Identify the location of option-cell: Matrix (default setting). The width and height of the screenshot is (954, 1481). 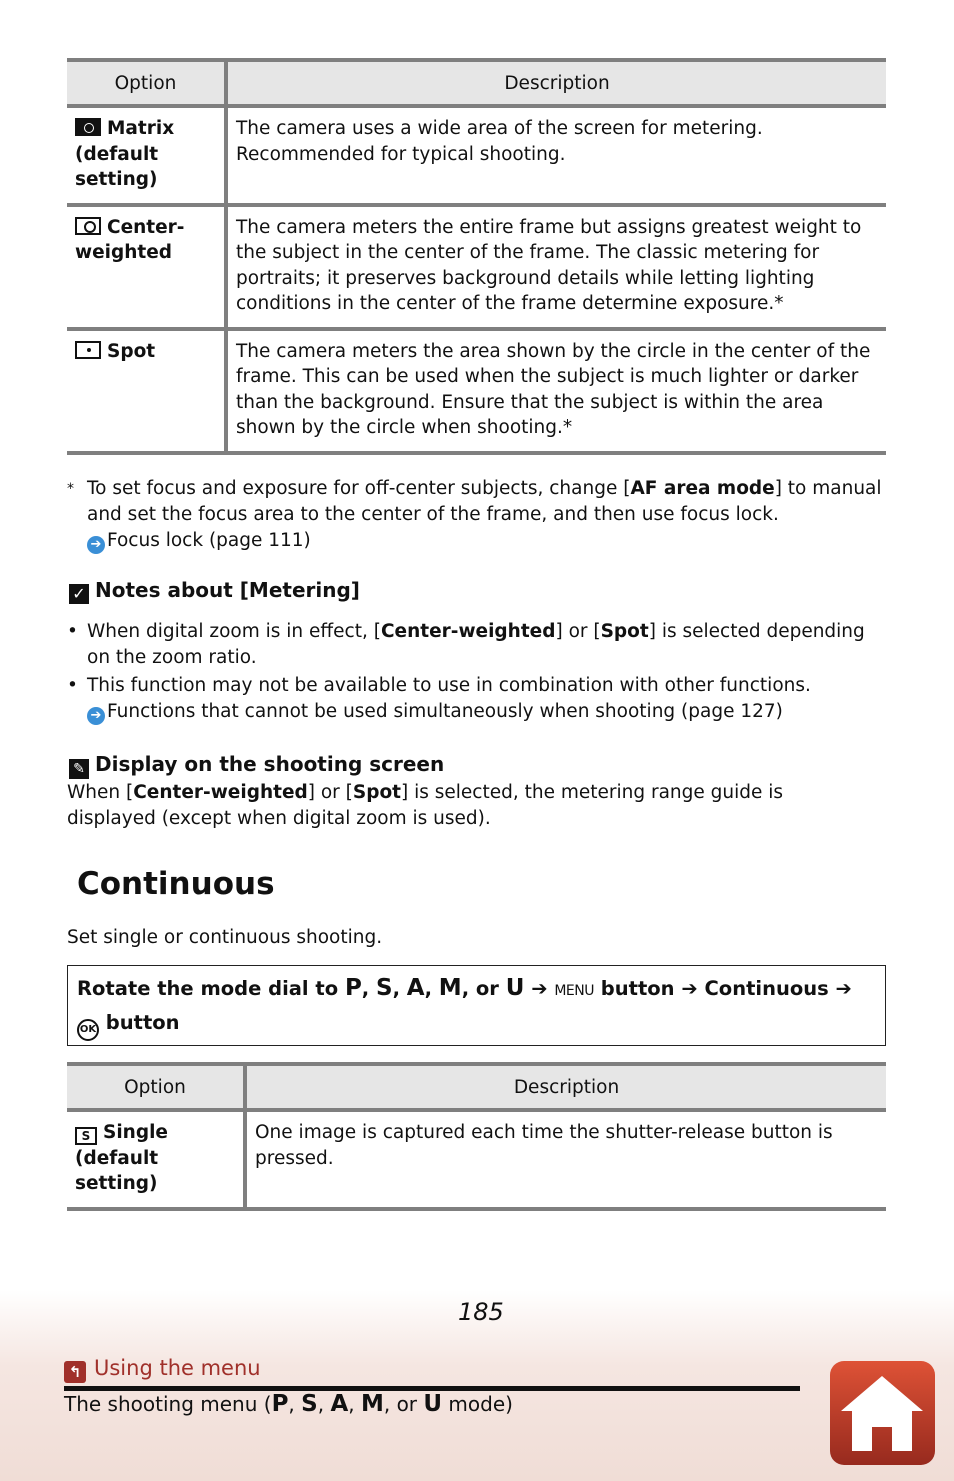
(146, 156).